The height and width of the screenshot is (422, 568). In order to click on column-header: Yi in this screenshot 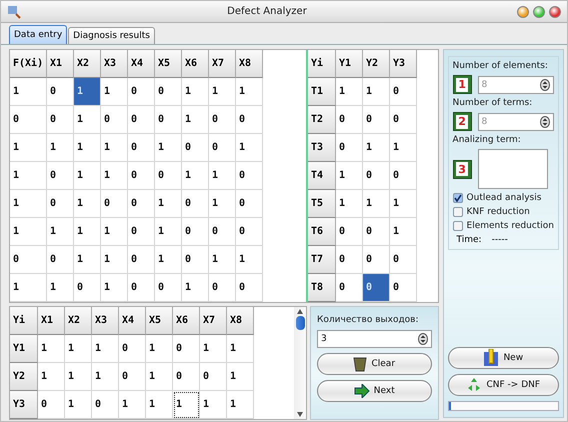, I will do `click(322, 64)`.